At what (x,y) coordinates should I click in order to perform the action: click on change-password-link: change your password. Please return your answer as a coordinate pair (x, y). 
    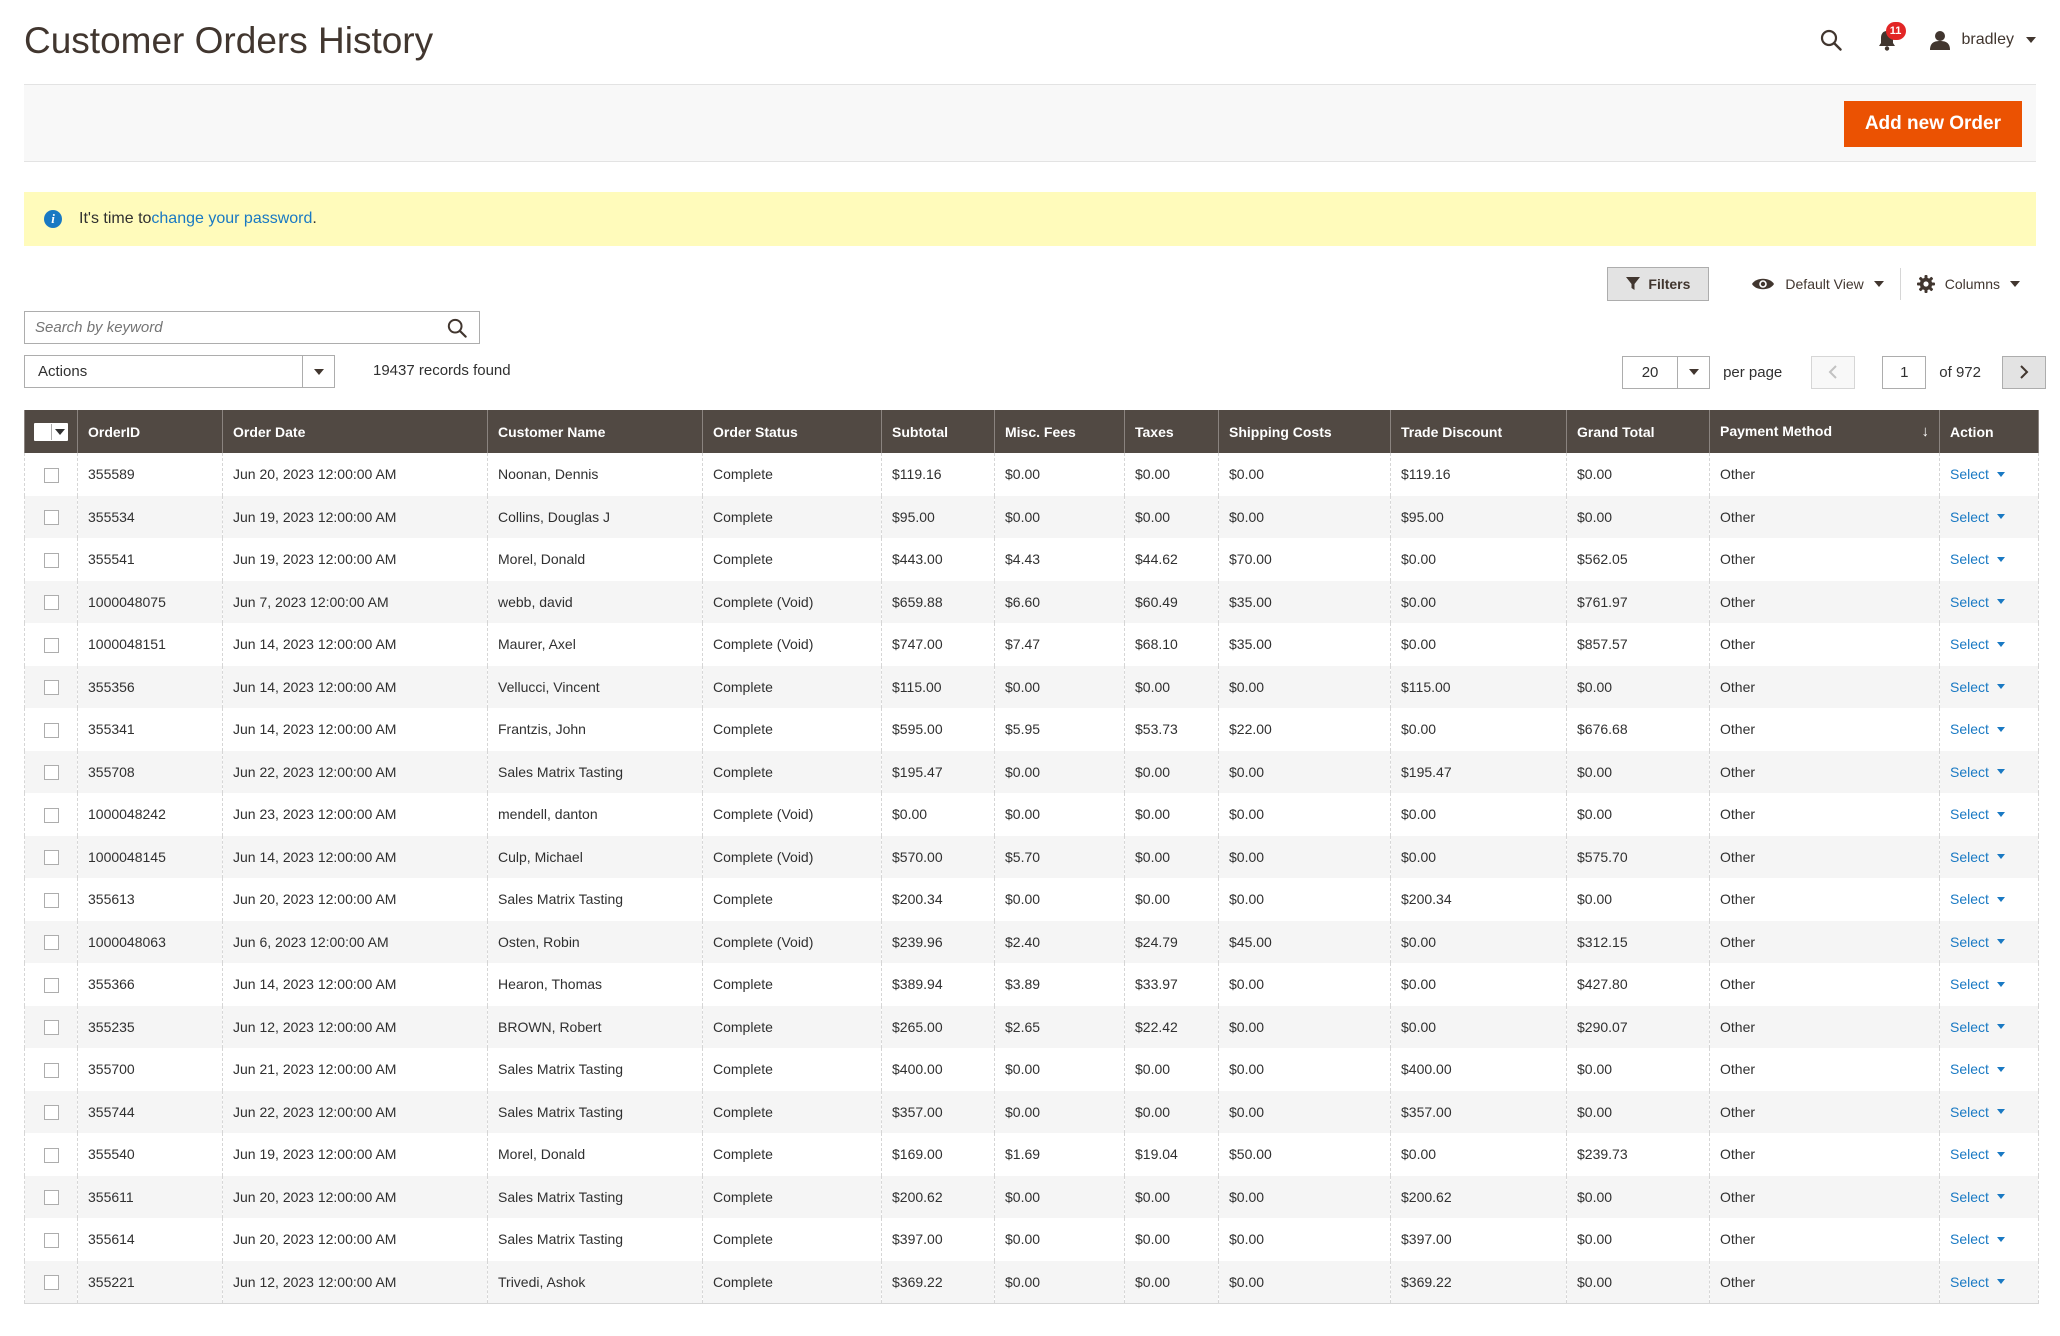
    Looking at the image, I should click on (231, 219).